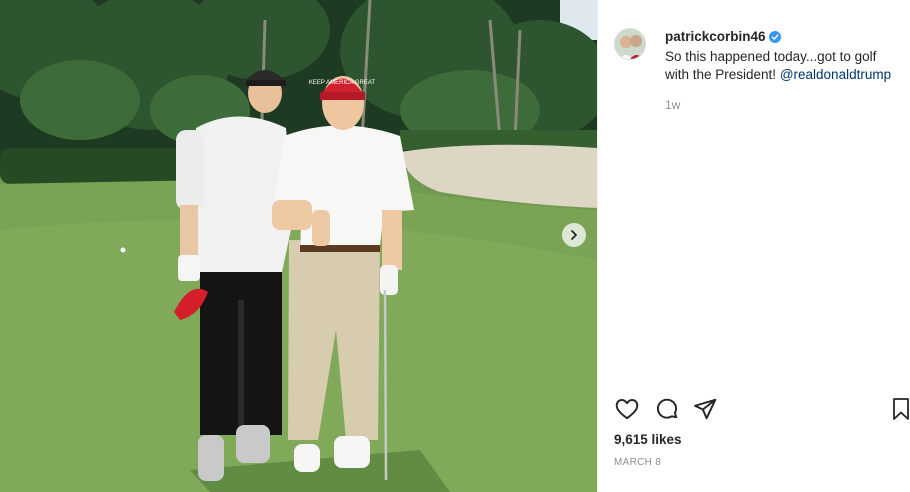  I want to click on like-button, so click(627, 409).